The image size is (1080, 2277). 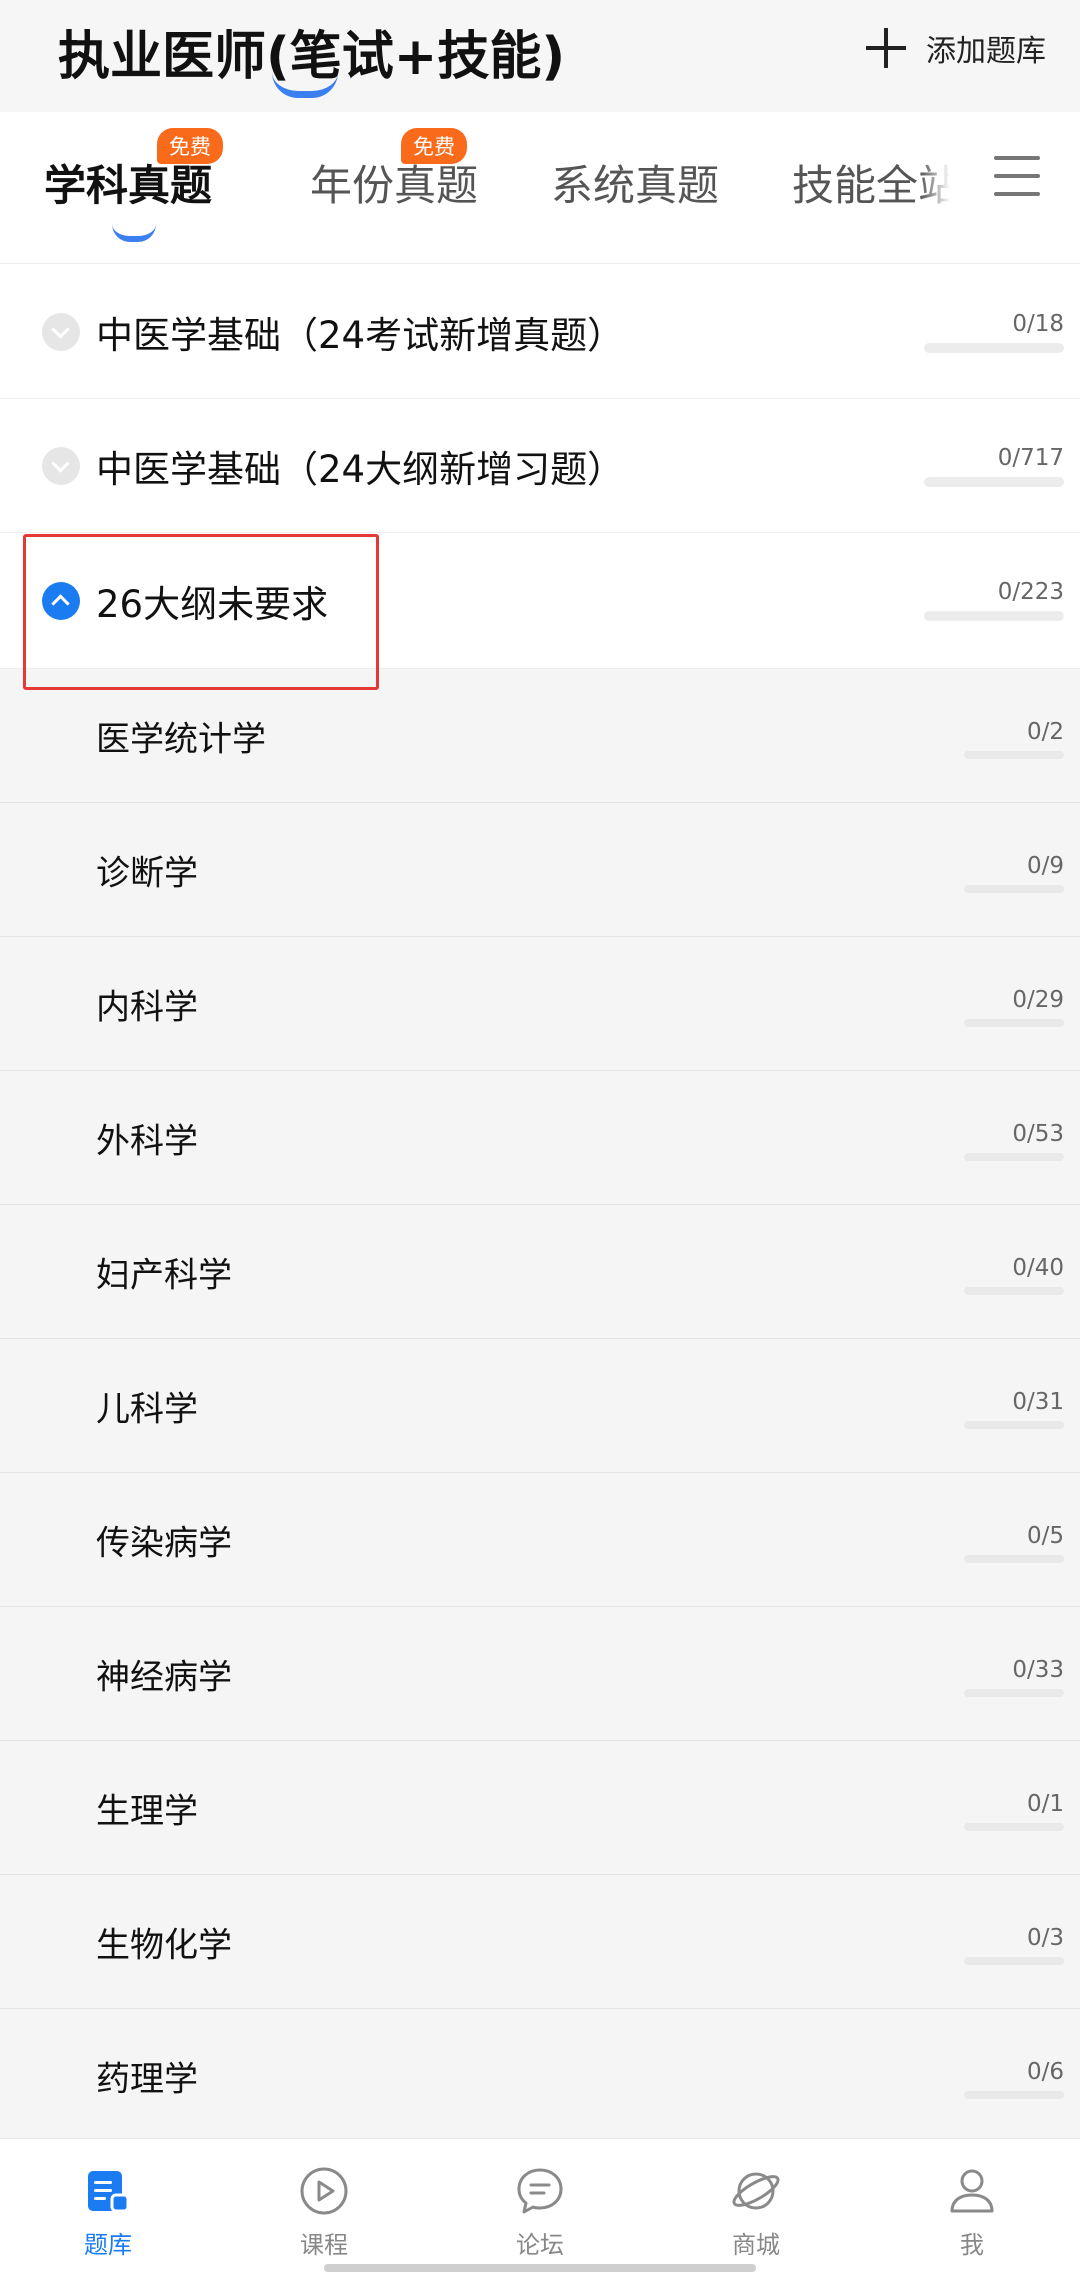 What do you see at coordinates (324, 2191) in the screenshot?
I see `play-circle-icon` at bounding box center [324, 2191].